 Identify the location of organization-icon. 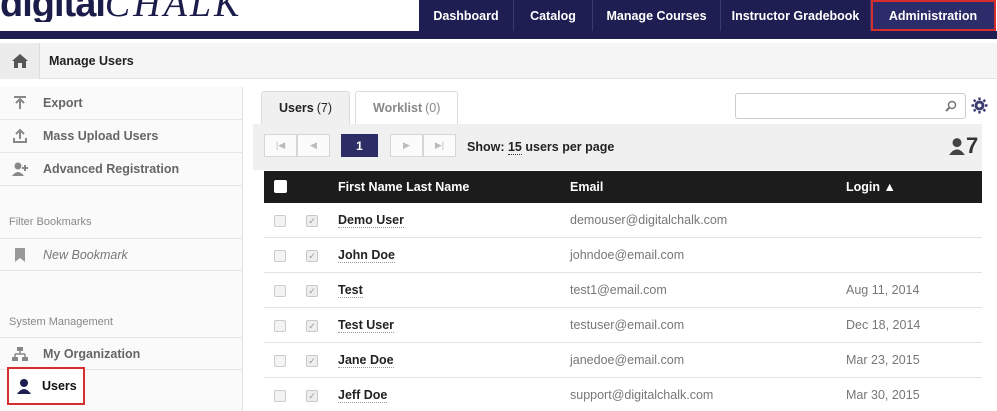
(20, 354).